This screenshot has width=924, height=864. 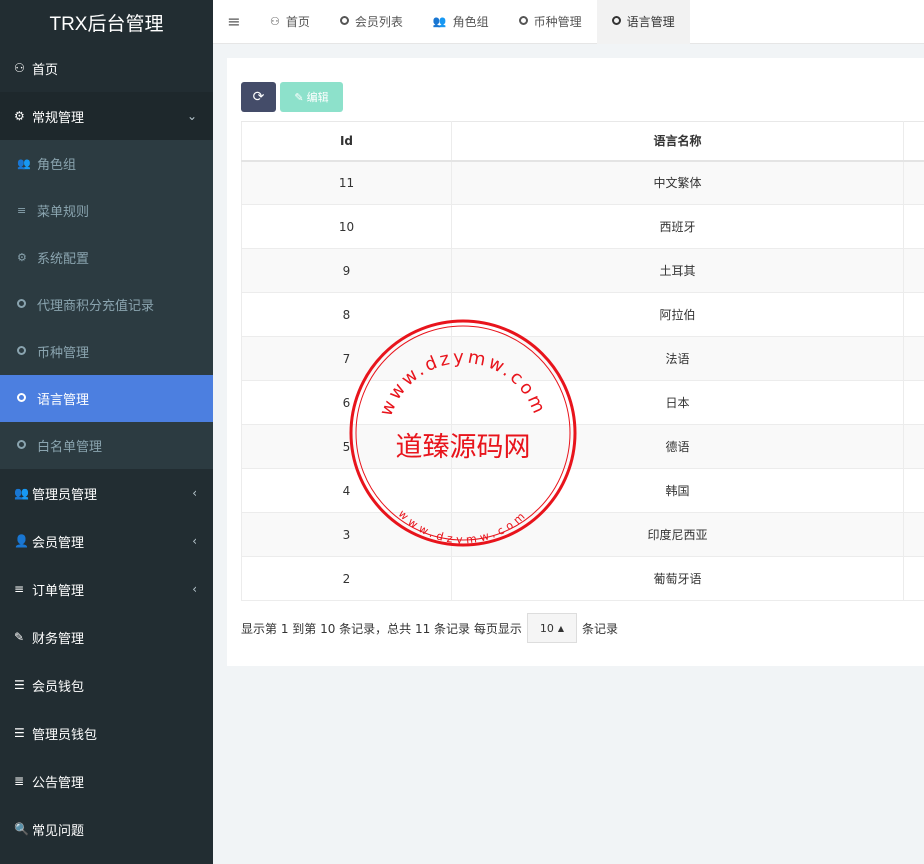 What do you see at coordinates (299, 97) in the screenshot?
I see `pencil-icon: ✎` at bounding box center [299, 97].